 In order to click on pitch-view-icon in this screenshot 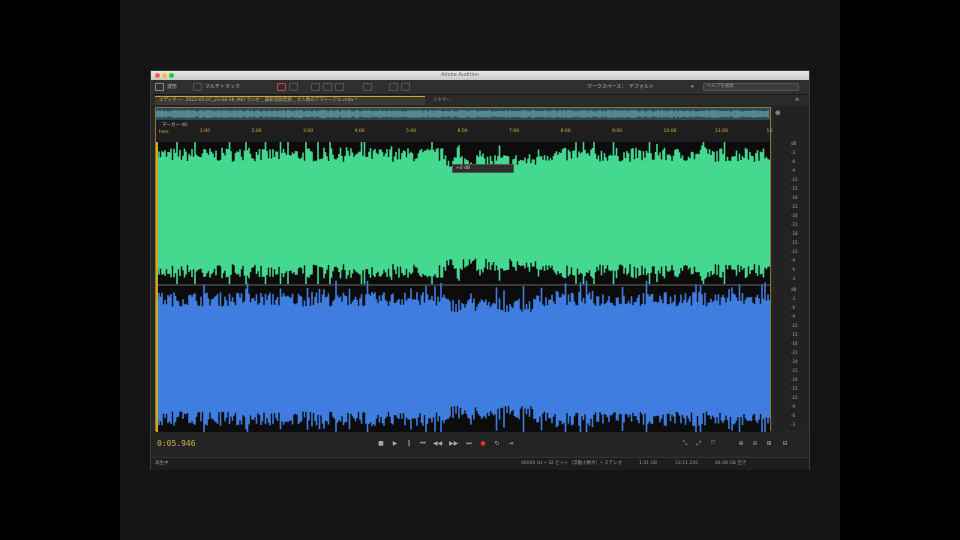, I will do `click(293, 87)`.